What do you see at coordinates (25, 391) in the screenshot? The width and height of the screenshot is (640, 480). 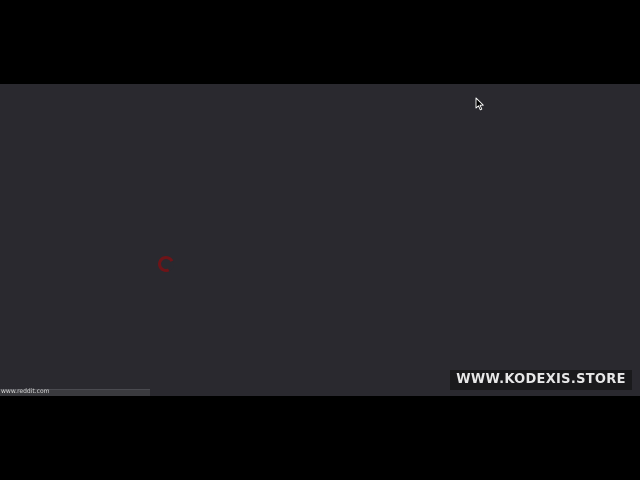 I see `status-url: www.reddit.com` at bounding box center [25, 391].